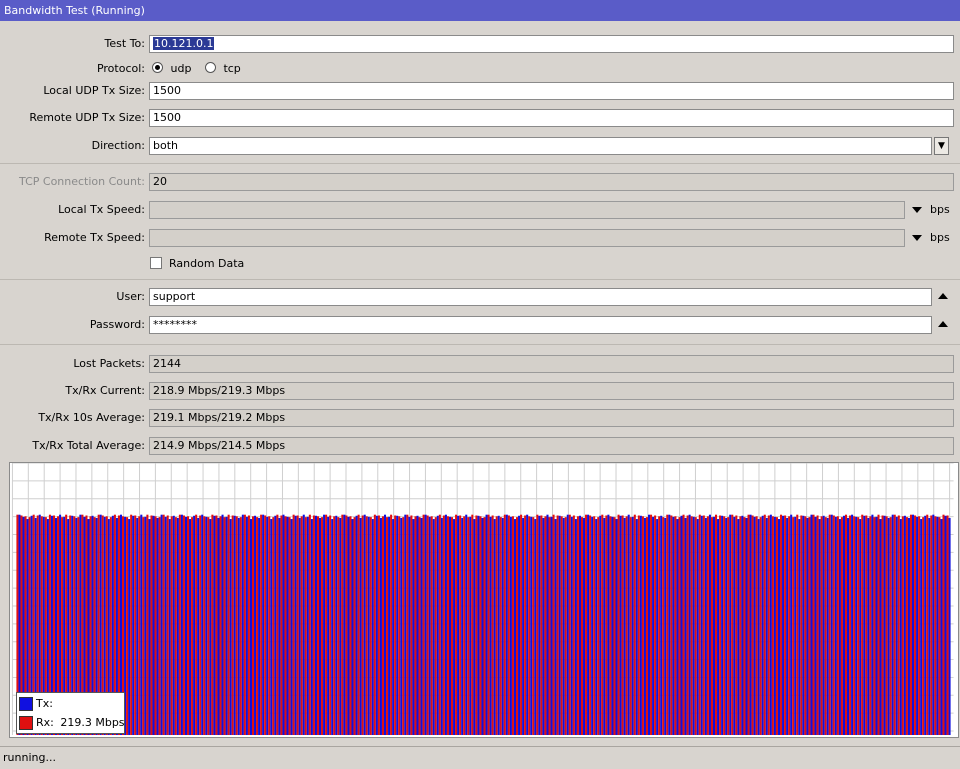  What do you see at coordinates (88, 445) in the screenshot?
I see `tx-rx-total-average-label: Tx/Rx Total Average:` at bounding box center [88, 445].